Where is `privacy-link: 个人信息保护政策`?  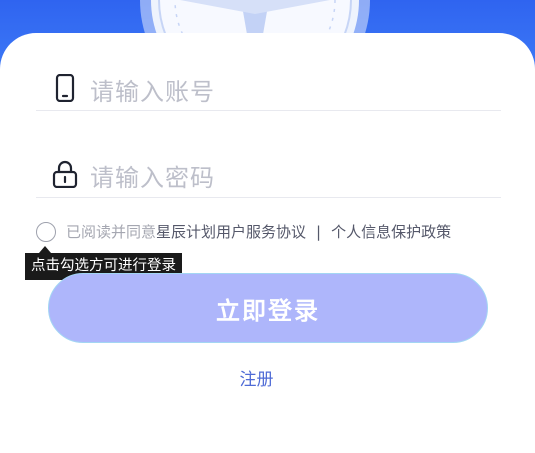 privacy-link: 个人信息保护政策 is located at coordinates (391, 232).